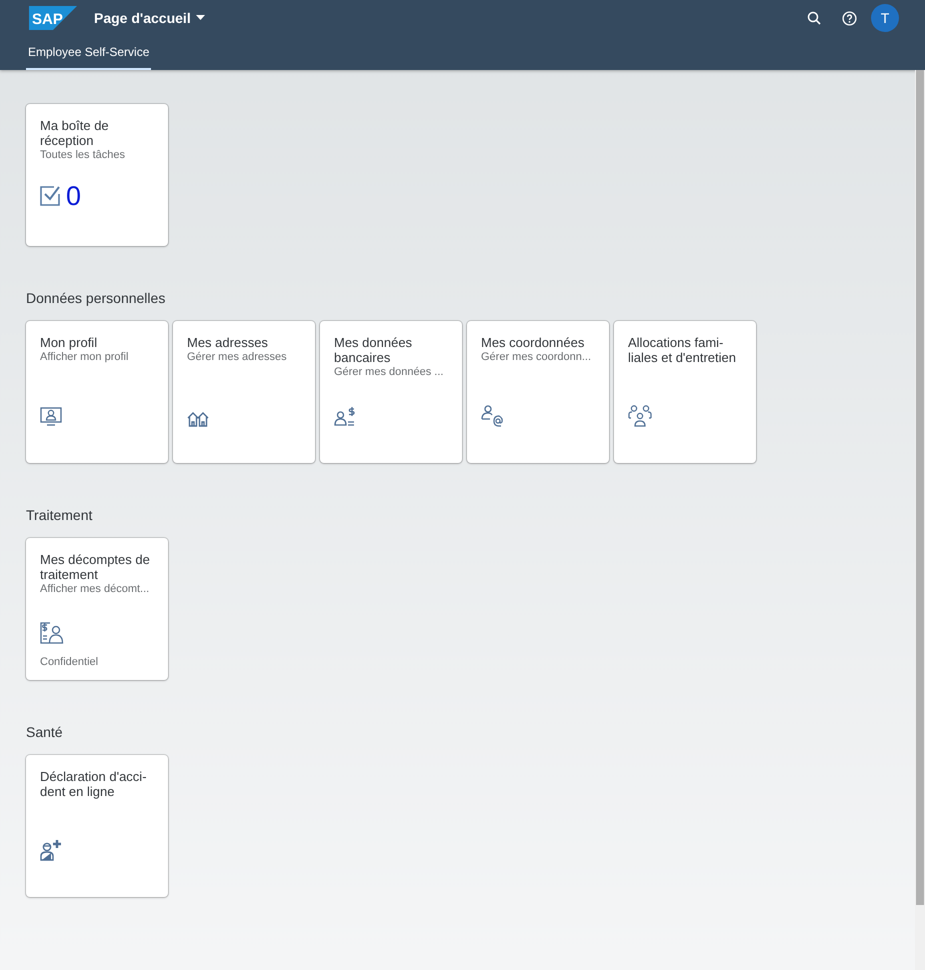  Describe the element at coordinates (51, 850) in the screenshot. I see `person-plus-icon` at that location.